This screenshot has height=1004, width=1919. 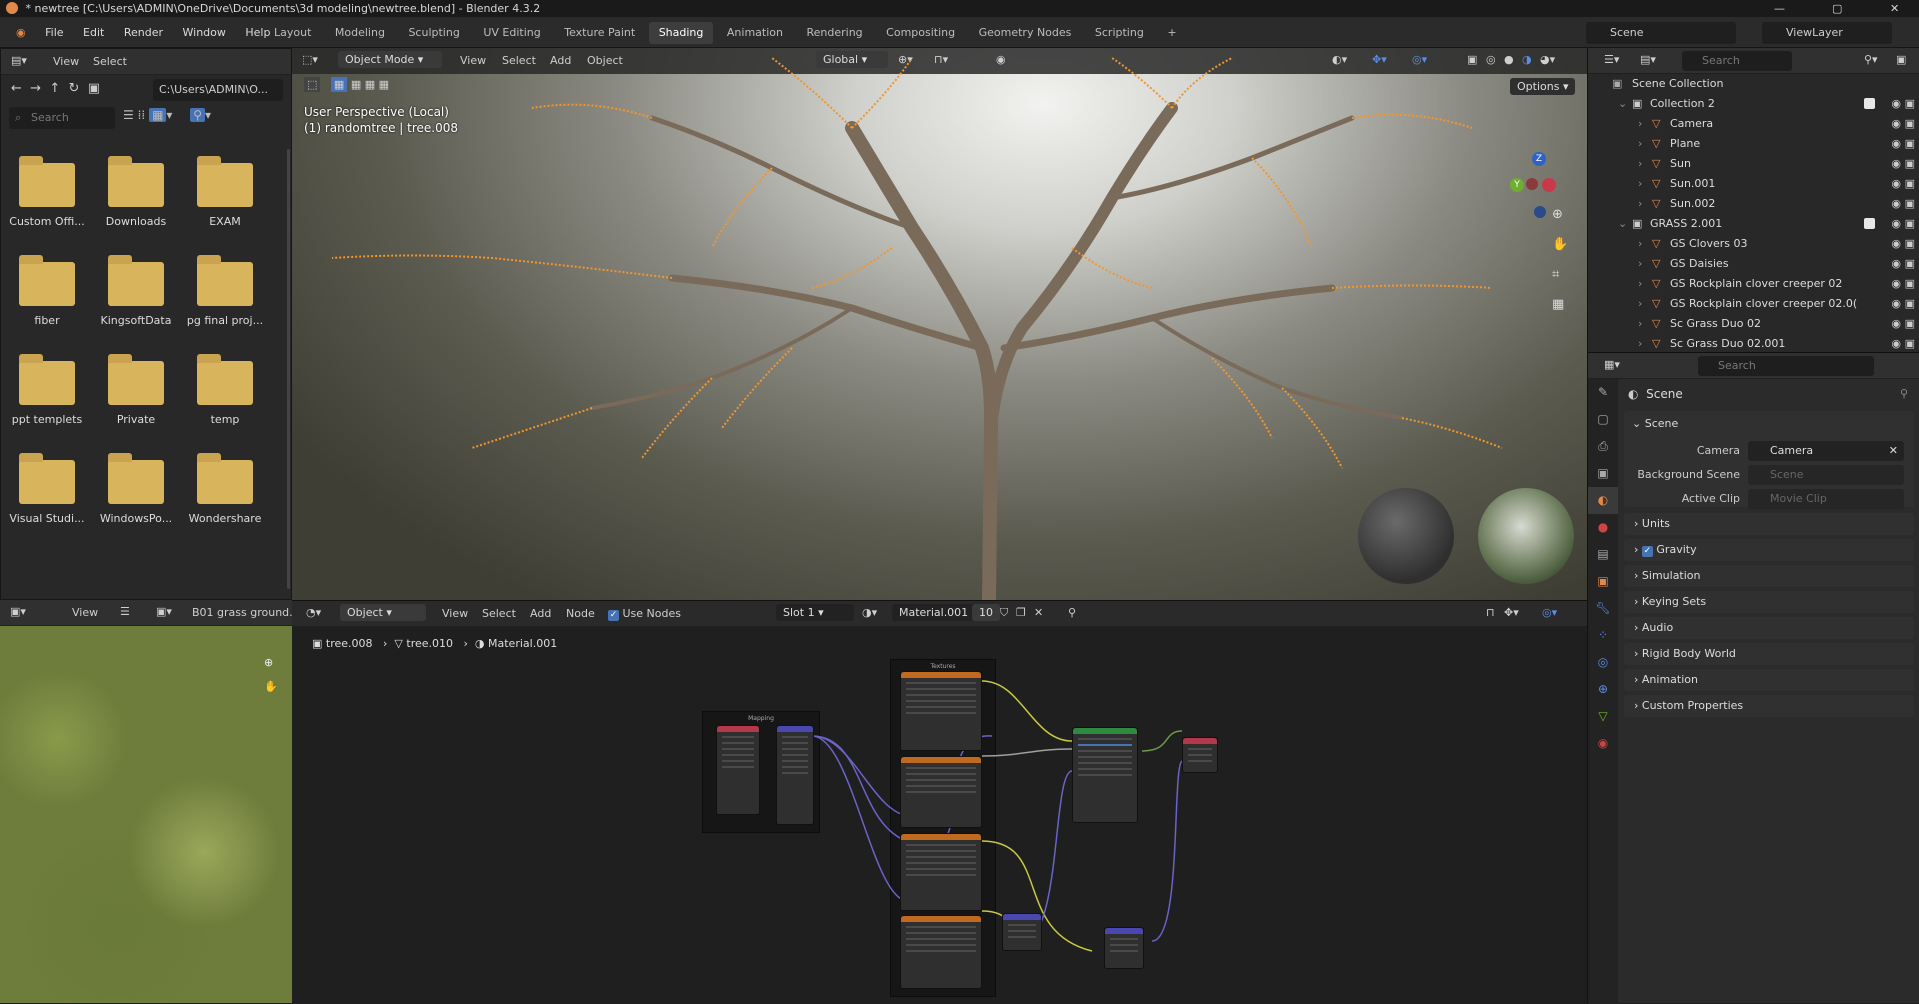 I want to click on view-layer-tab-icon: ▣, so click(x=1603, y=473).